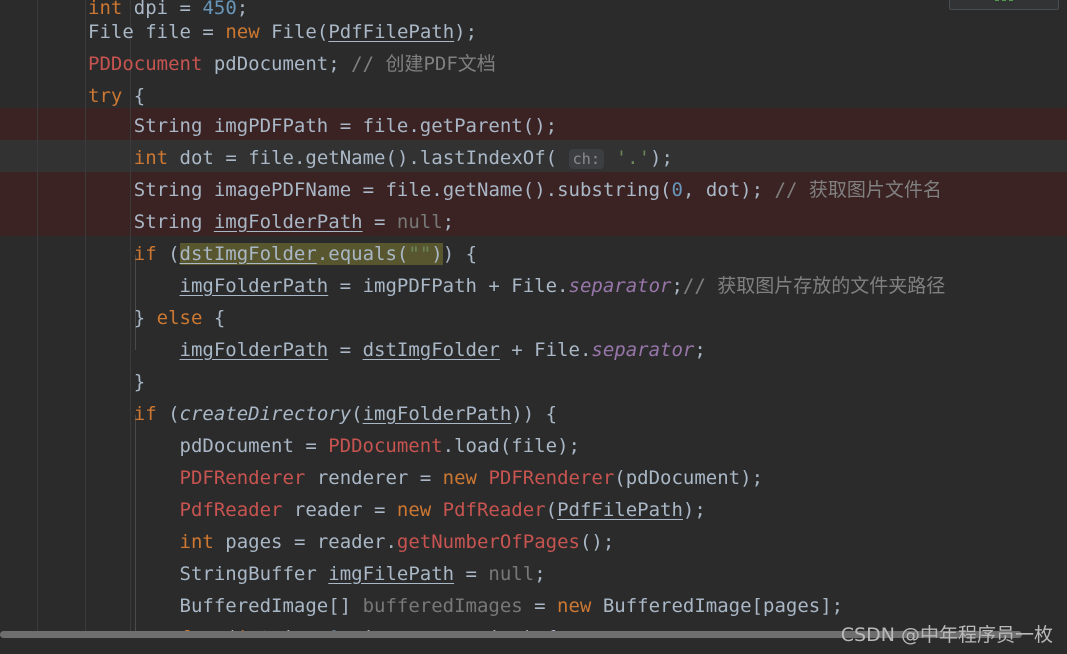  What do you see at coordinates (1004, 5) in the screenshot?
I see `inspection-widget` at bounding box center [1004, 5].